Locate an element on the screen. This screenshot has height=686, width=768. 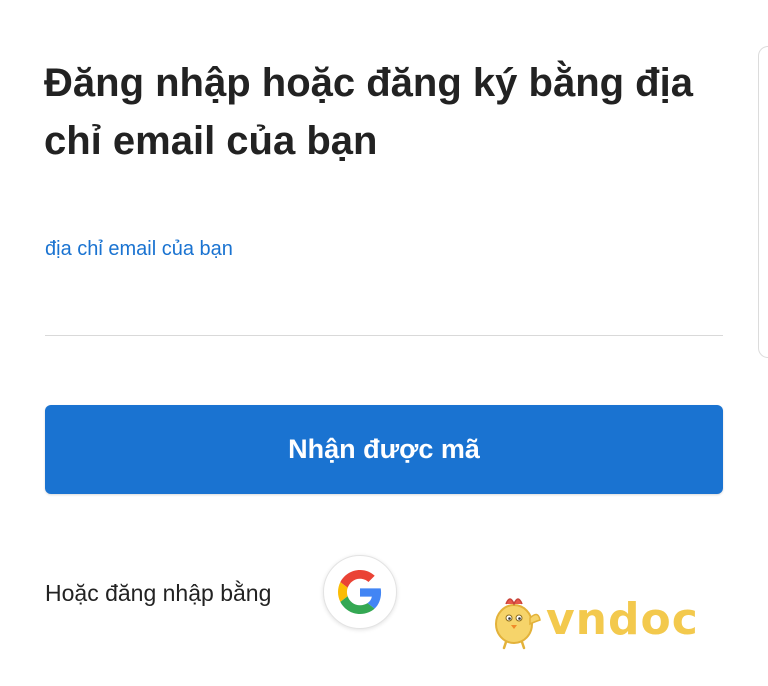
vndoc-watermark-text: vndoc is located at coordinates (622, 619).